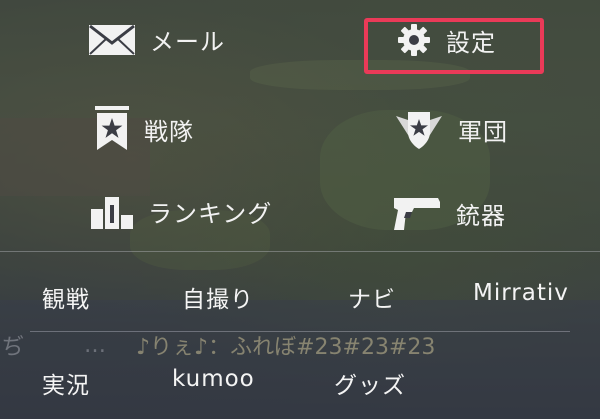  What do you see at coordinates (13, 347) in the screenshot?
I see `chat-edge-text: ぢ` at bounding box center [13, 347].